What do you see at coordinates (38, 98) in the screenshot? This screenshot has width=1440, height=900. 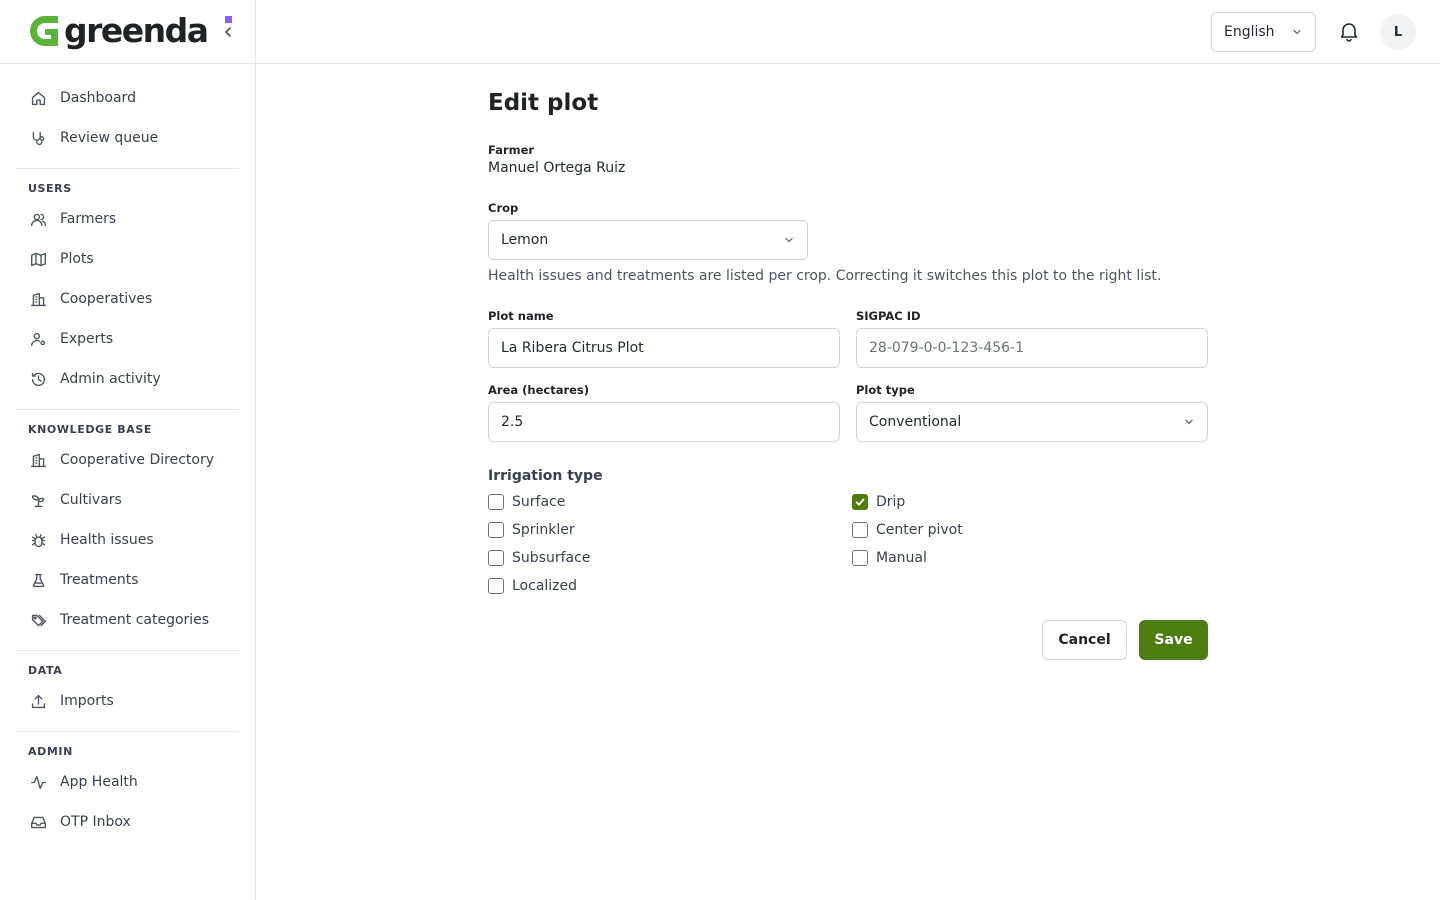 I see `home-icon` at bounding box center [38, 98].